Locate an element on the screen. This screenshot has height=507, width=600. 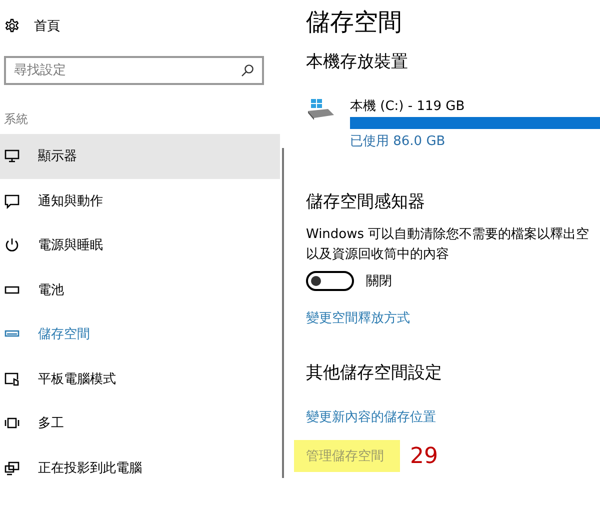
search-field: 尋找設定 is located at coordinates (134, 70).